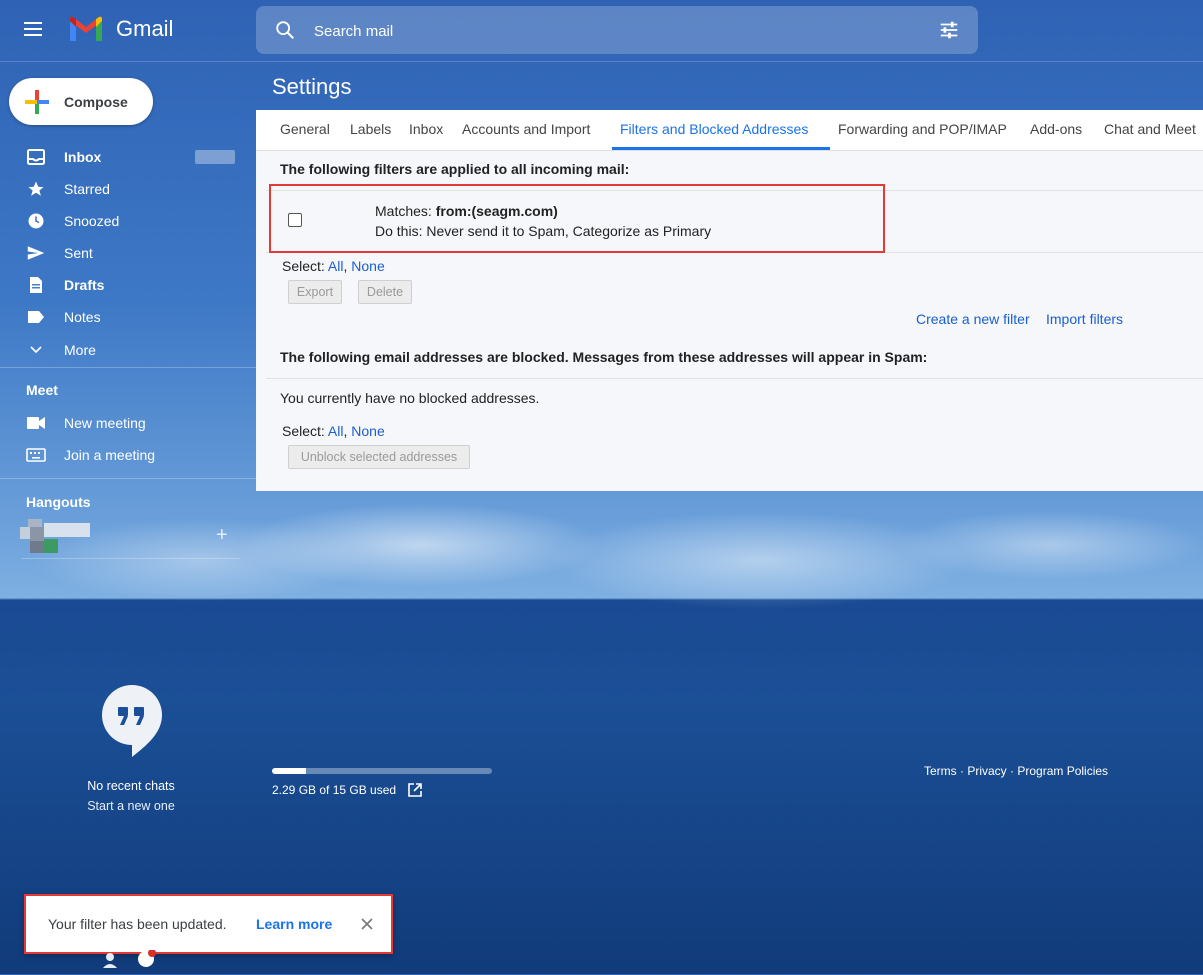 The image size is (1203, 975). Describe the element at coordinates (294, 924) in the screenshot. I see `learn-more-link: Learn more` at that location.